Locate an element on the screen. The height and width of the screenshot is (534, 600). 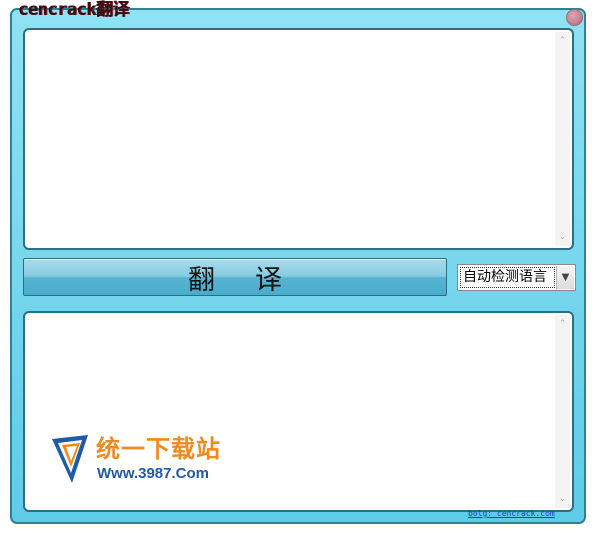
result-scrollbar: ⌃ ⌄ is located at coordinates (562, 411).